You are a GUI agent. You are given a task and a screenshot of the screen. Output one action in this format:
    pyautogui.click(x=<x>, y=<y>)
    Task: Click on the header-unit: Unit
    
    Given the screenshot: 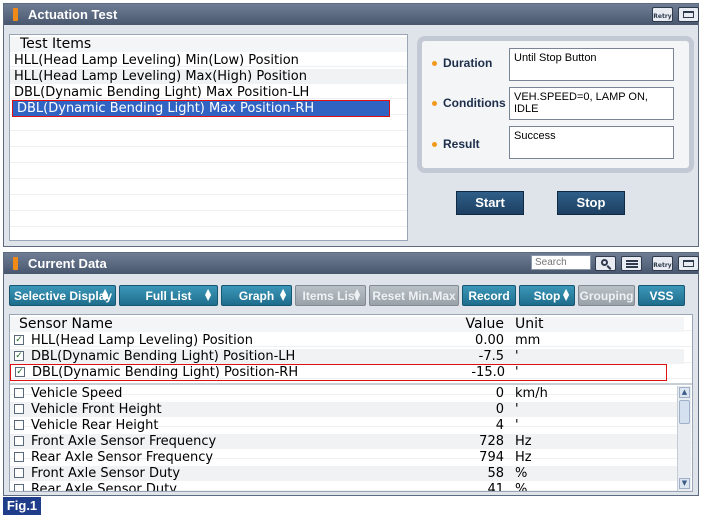 What is the action you would take?
    pyautogui.click(x=529, y=324)
    